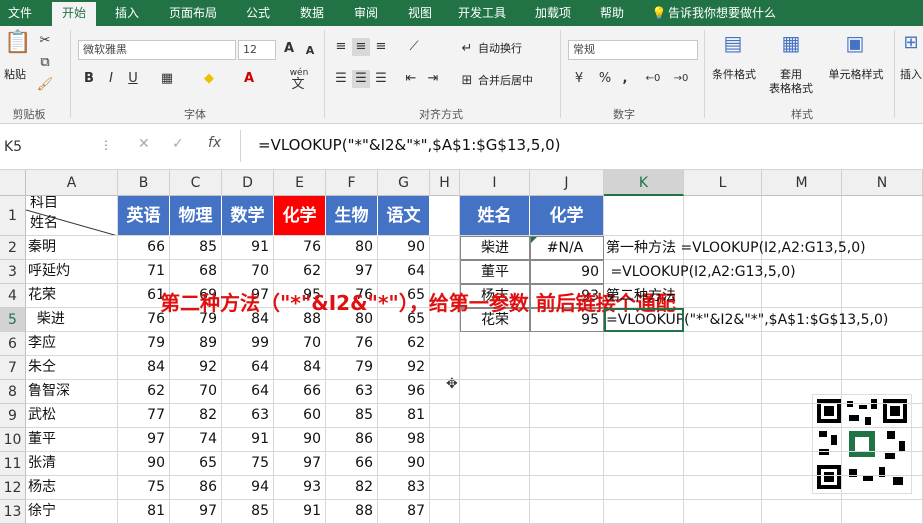  I want to click on row-header-11: 11, so click(13, 464).